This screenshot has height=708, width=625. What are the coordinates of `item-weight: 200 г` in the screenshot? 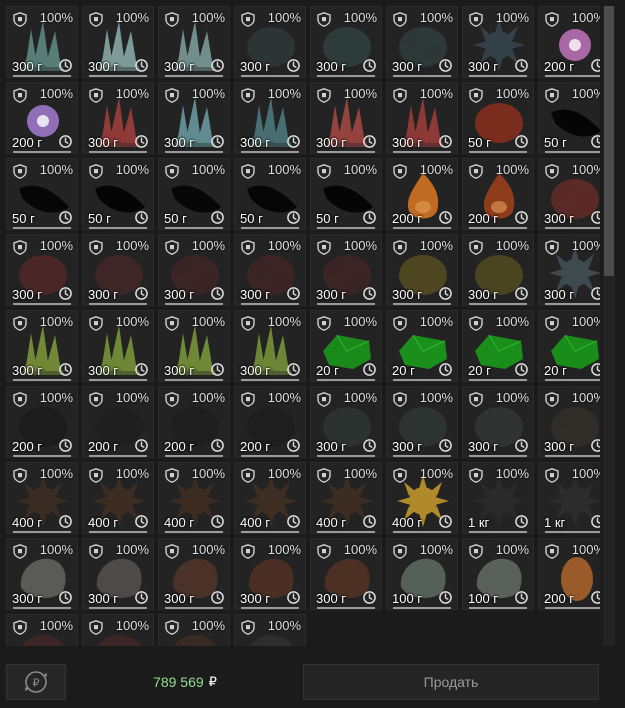 It's located at (27, 446).